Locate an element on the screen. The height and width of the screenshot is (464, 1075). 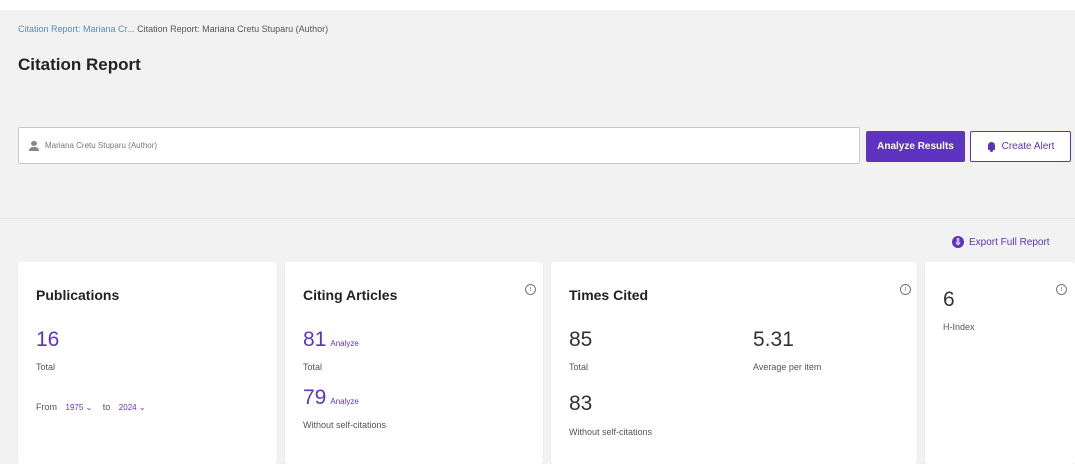
times-cited-title: Times Cited is located at coordinates (609, 295).